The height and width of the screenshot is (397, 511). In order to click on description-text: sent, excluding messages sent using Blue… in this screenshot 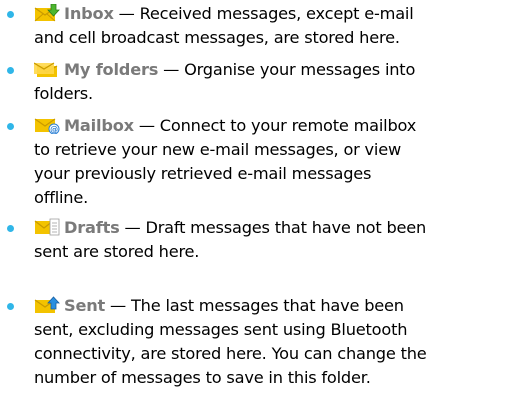, I will do `click(221, 329)`.